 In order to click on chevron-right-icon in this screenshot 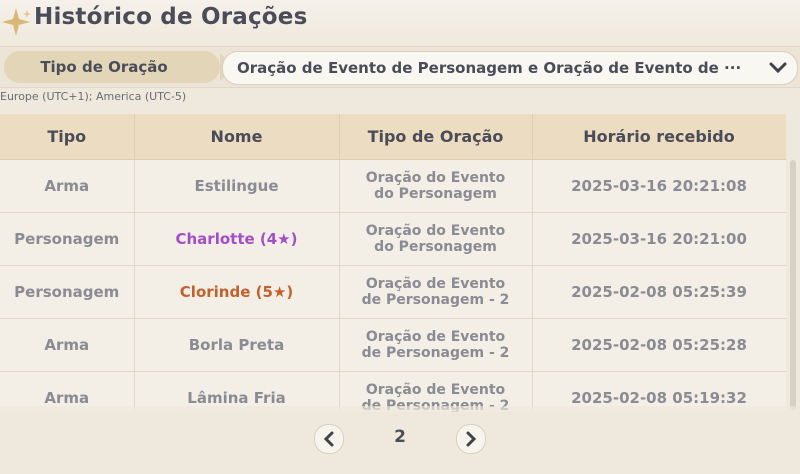, I will do `click(471, 439)`.